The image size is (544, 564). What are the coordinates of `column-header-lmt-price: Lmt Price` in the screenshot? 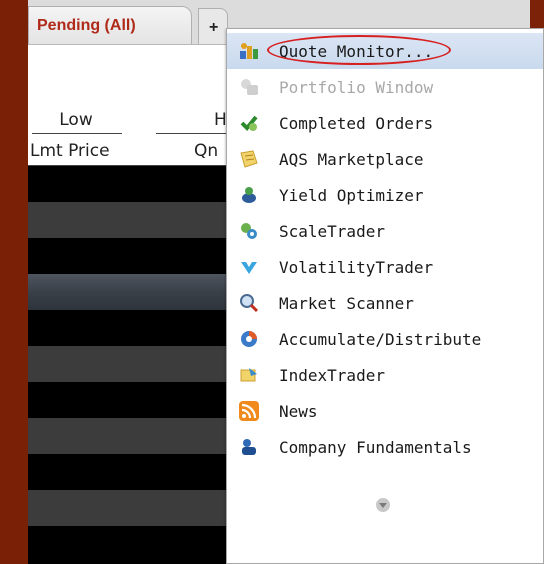 It's located at (70, 151).